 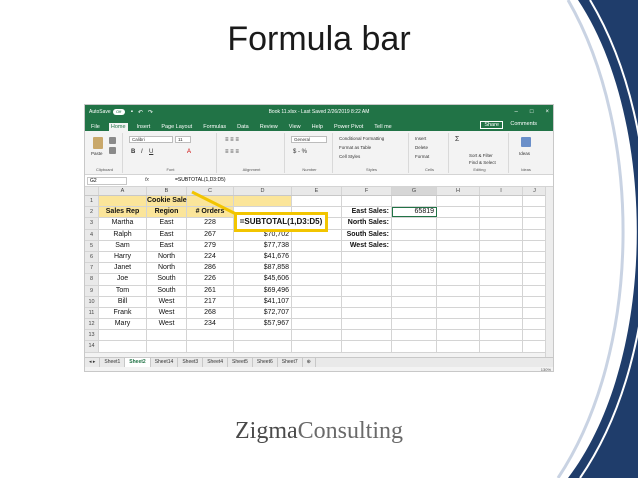 I want to click on tab-file: File, so click(x=95, y=127).